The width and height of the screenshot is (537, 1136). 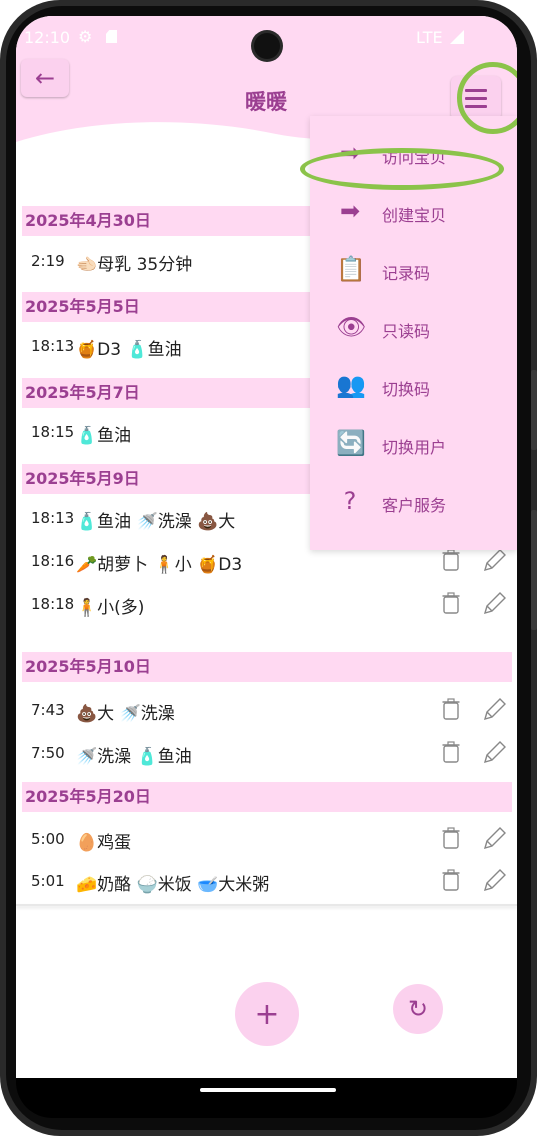 What do you see at coordinates (266, 905) in the screenshot?
I see `list-divider` at bounding box center [266, 905].